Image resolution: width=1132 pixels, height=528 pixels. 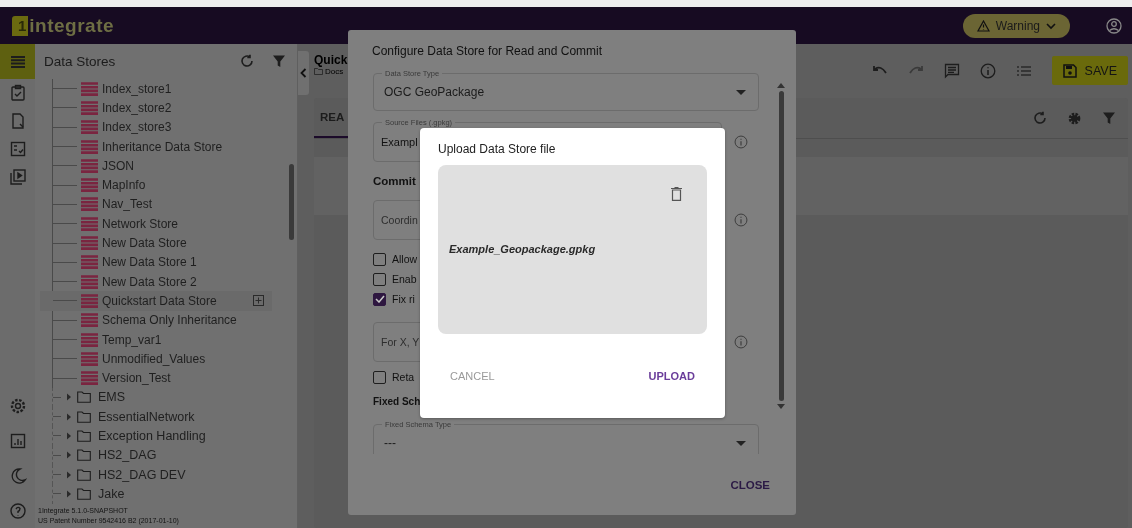 What do you see at coordinates (487, 51) in the screenshot?
I see `dialog-title: Configure Data Store for Read and Commit` at bounding box center [487, 51].